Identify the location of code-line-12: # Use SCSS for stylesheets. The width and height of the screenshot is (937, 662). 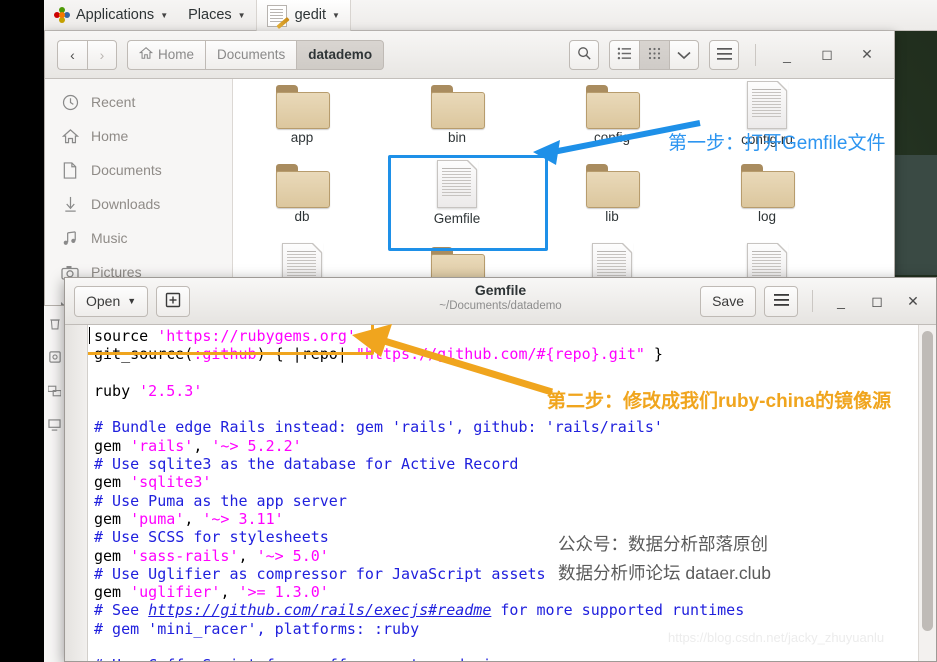
(211, 537).